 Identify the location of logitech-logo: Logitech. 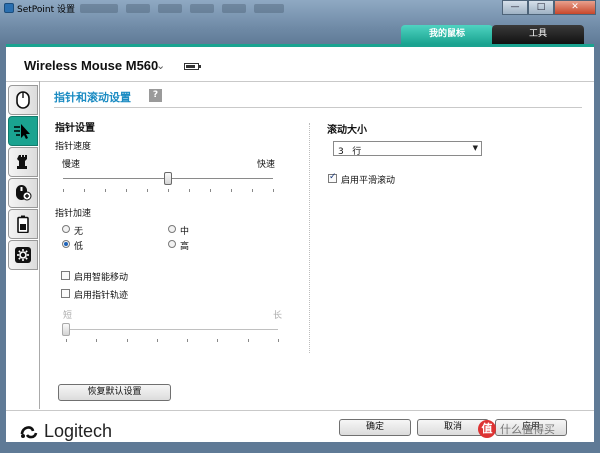
(65, 431).